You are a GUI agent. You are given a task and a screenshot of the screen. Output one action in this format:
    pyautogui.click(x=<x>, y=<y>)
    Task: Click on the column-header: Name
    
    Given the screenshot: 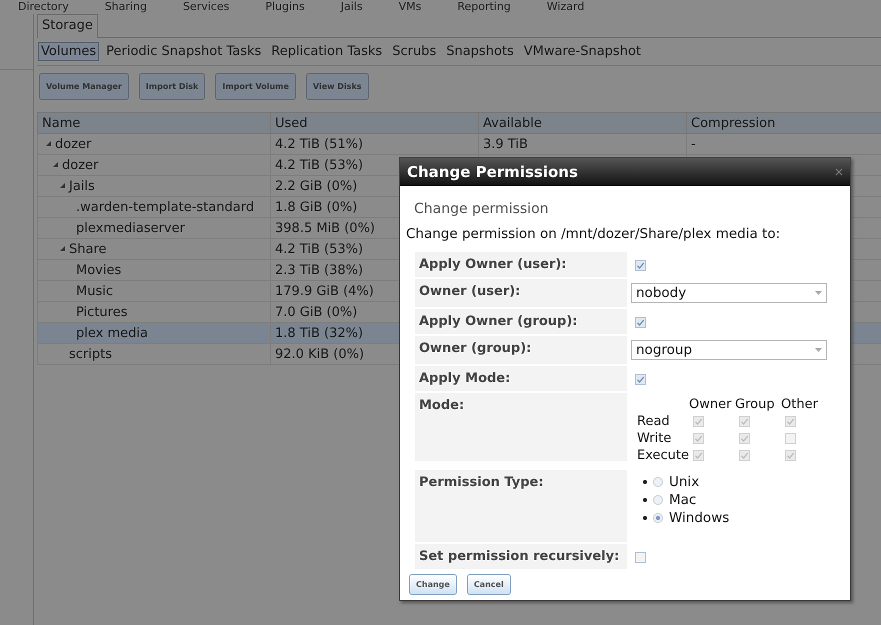 What is the action you would take?
    pyautogui.click(x=154, y=123)
    